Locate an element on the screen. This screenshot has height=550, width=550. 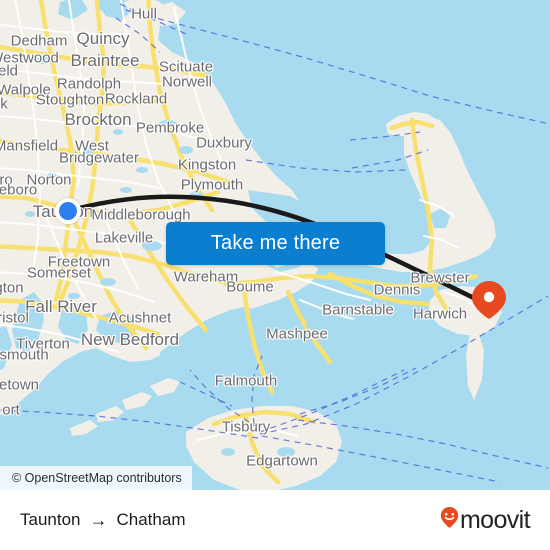
route-summary: Taunton → Chatham is located at coordinates (102, 520).